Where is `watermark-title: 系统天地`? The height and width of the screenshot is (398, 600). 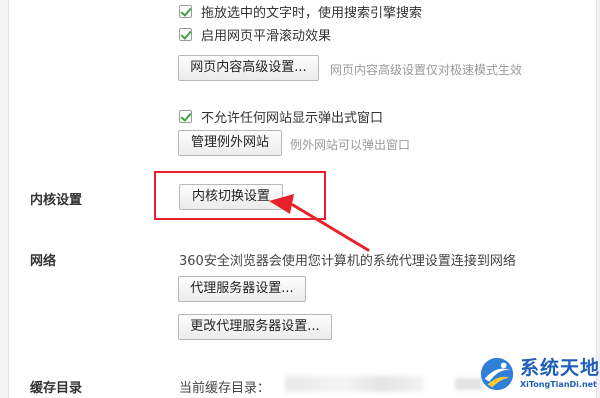 watermark-title: 系统天地 is located at coordinates (560, 368).